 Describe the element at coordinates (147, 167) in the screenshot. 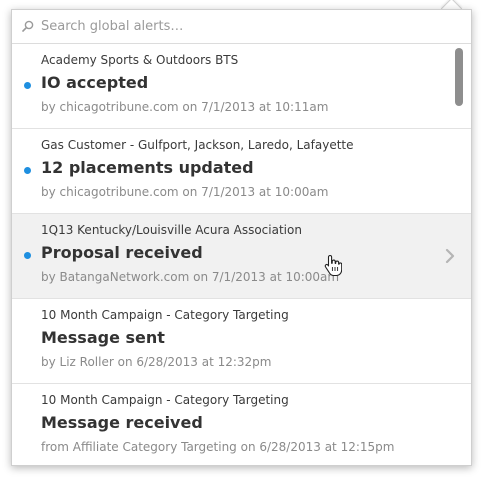

I see `alert-status: 12 placements updated` at that location.